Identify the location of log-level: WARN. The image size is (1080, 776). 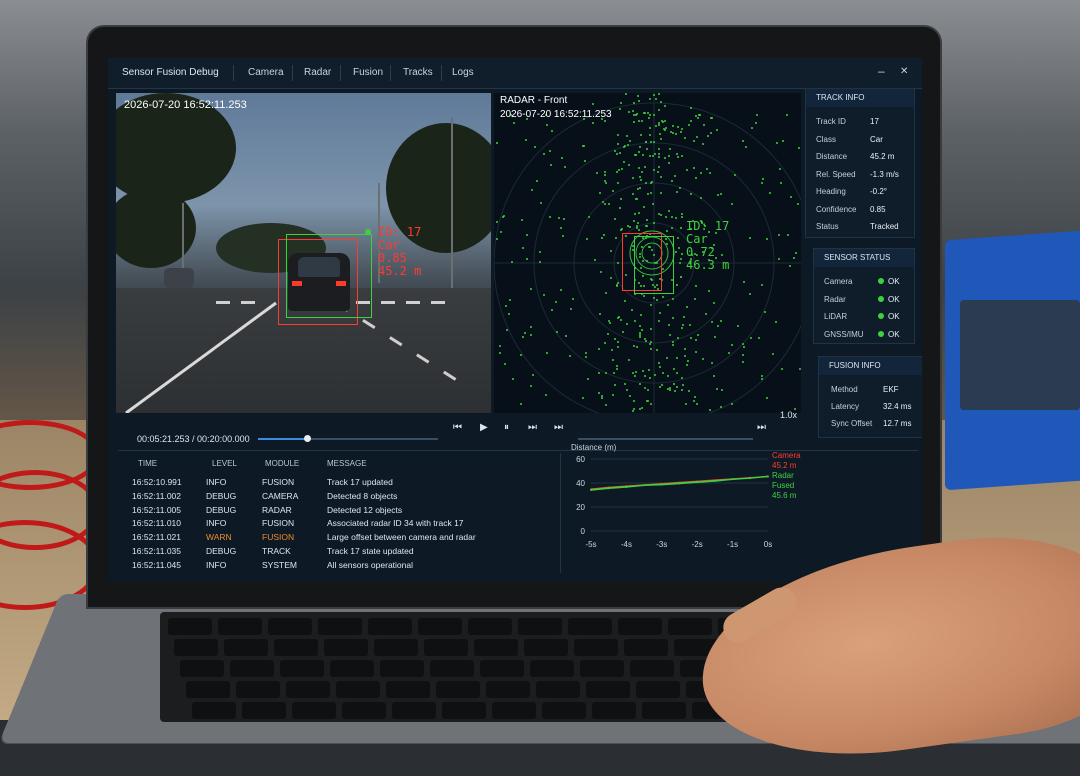
(219, 537).